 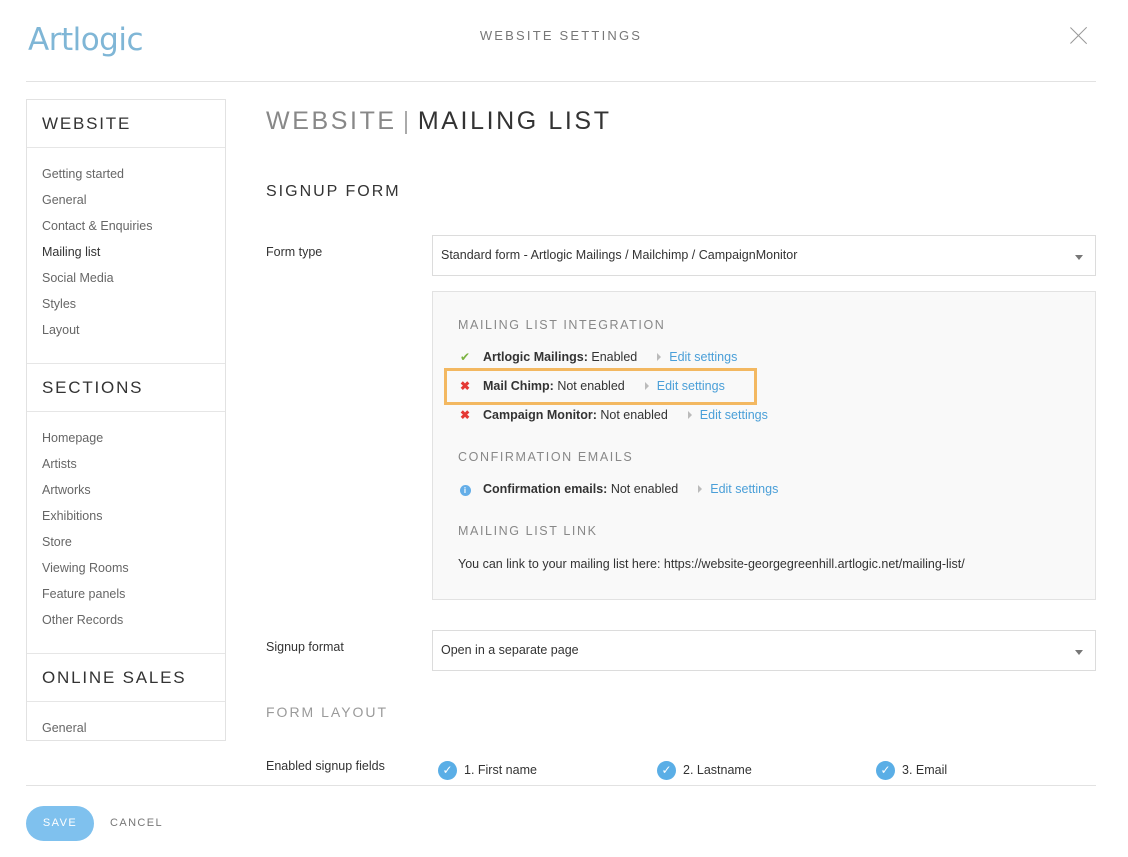 What do you see at coordinates (126, 620) in the screenshot?
I see `sidebar-item-other-records: Other Records` at bounding box center [126, 620].